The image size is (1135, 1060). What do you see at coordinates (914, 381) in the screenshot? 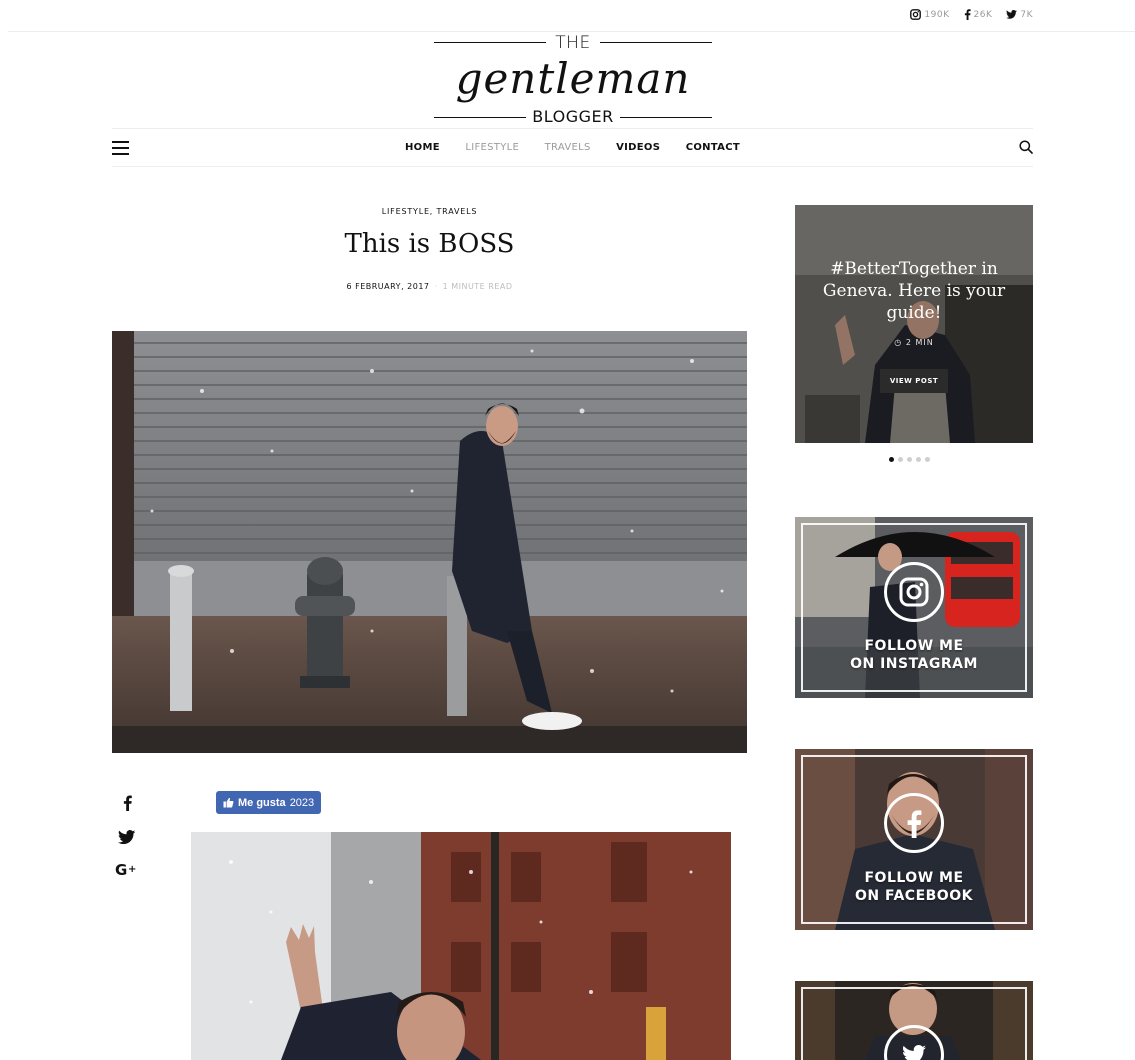
I see `view-post-button: VIEW POST` at bounding box center [914, 381].